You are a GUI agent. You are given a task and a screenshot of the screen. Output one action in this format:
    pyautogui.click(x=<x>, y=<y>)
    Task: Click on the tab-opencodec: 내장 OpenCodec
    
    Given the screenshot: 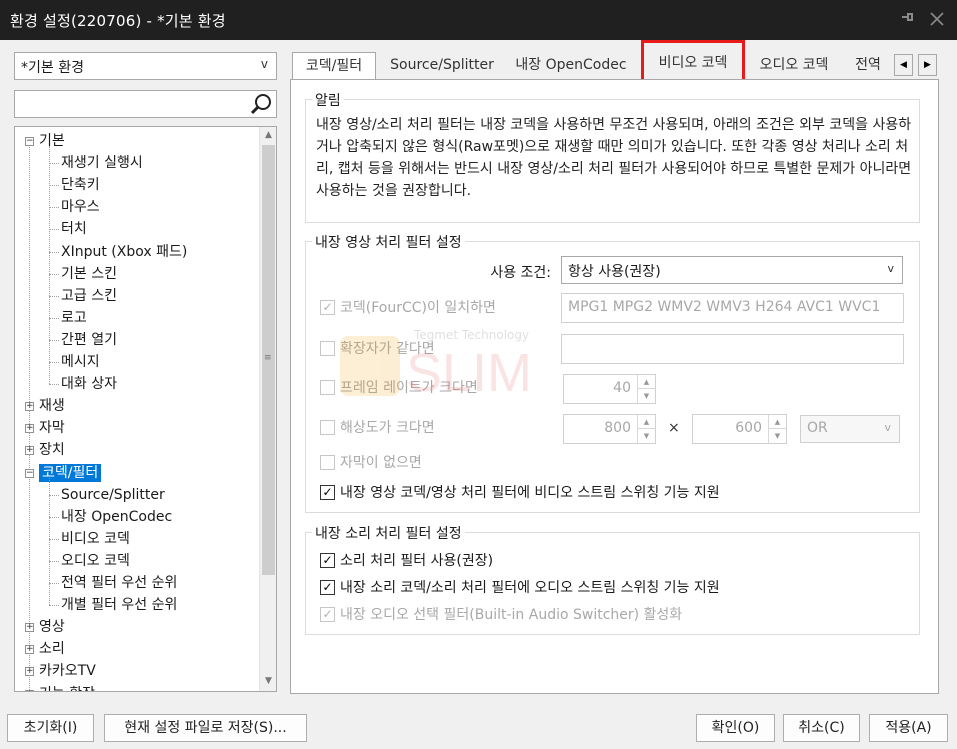 What is the action you would take?
    pyautogui.click(x=571, y=66)
    